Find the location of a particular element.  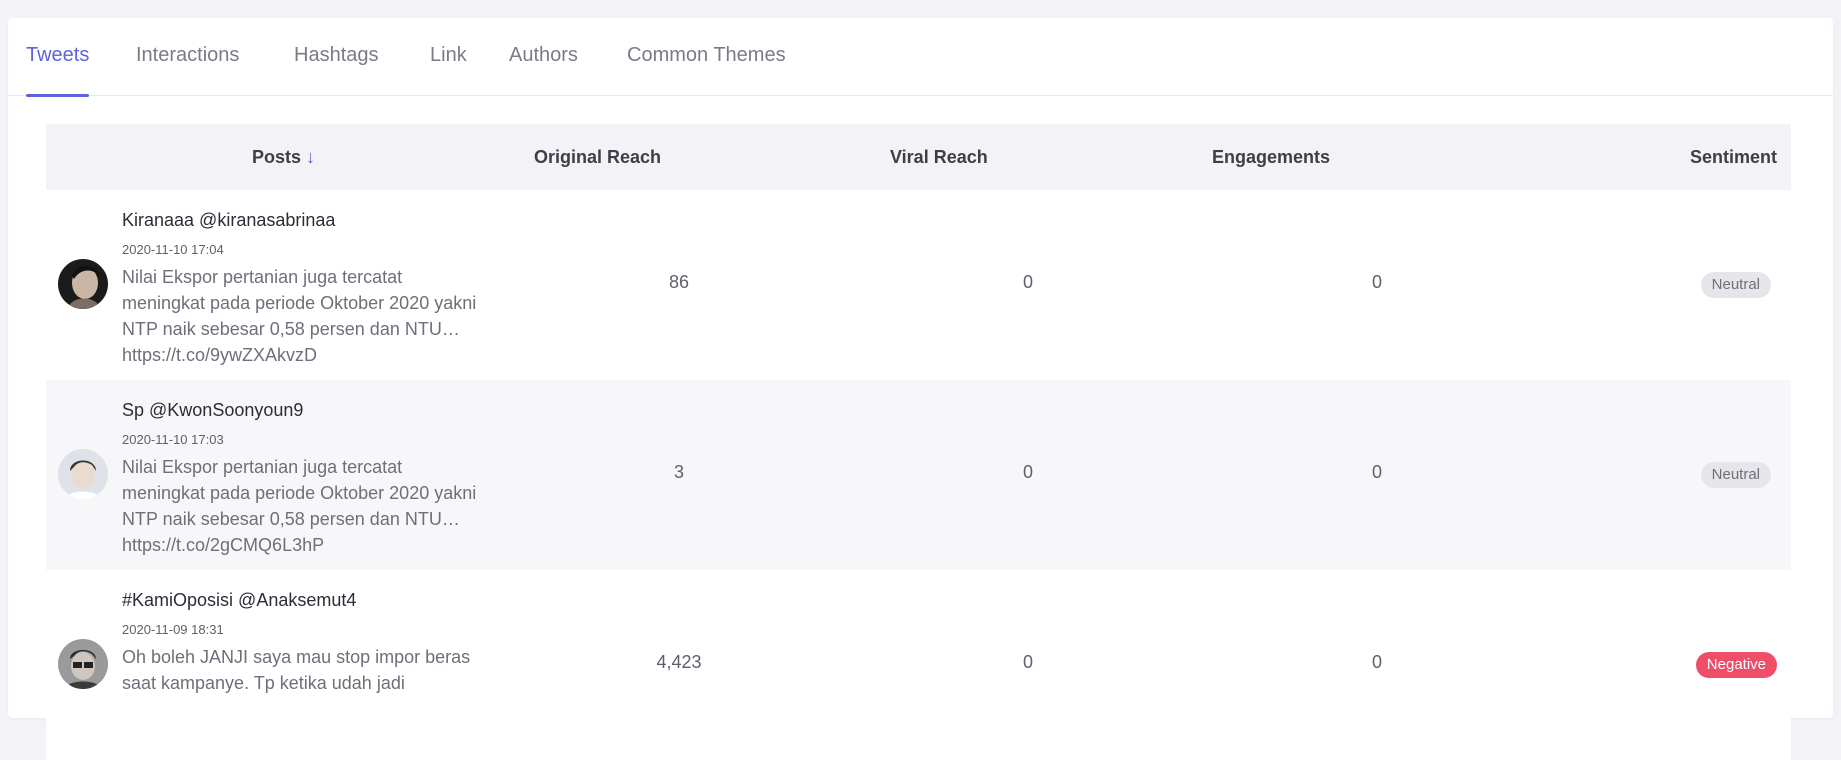

tab-label: Hashtags is located at coordinates (336, 55).